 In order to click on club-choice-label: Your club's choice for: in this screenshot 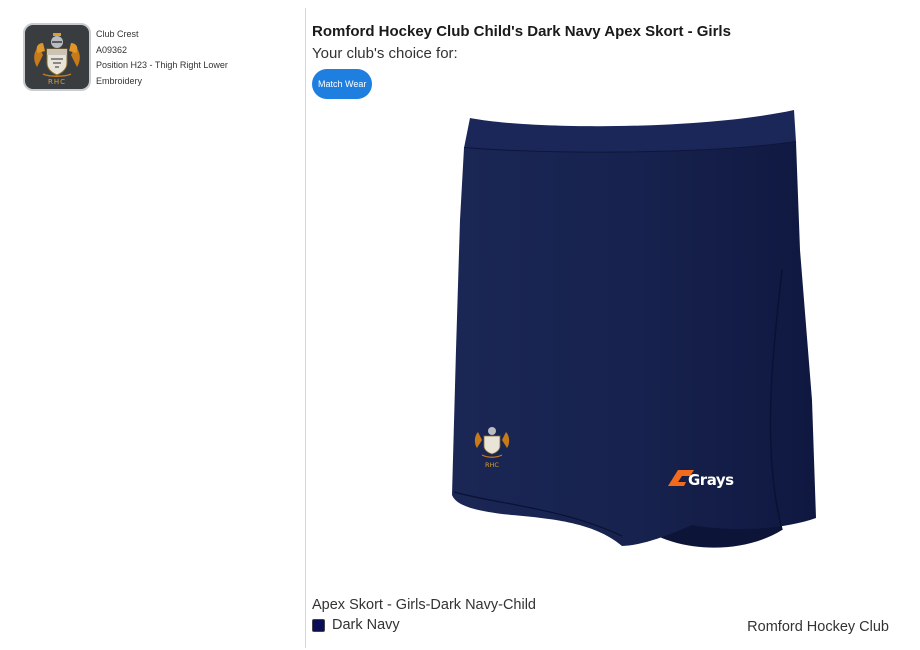, I will do `click(385, 53)`.